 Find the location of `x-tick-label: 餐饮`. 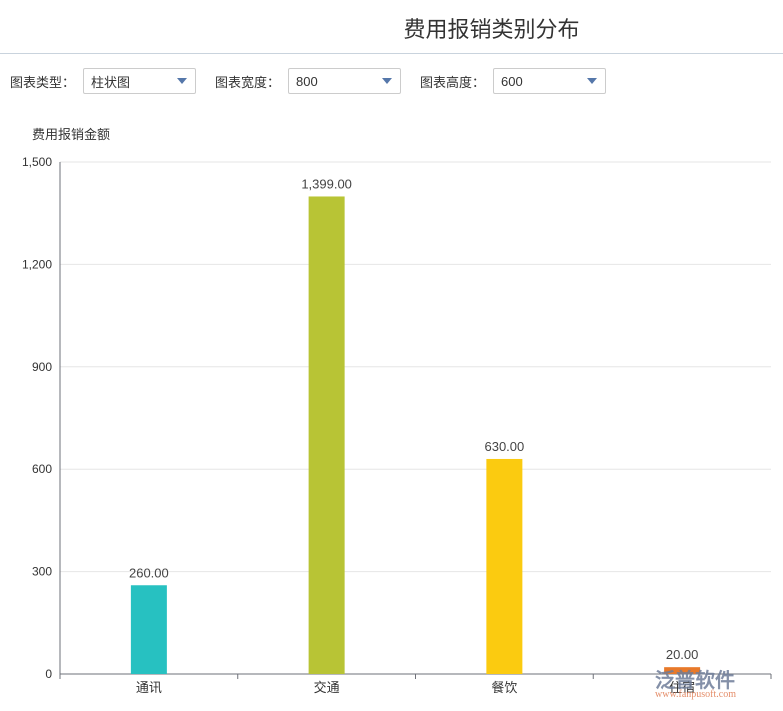

x-tick-label: 餐饮 is located at coordinates (504, 687).